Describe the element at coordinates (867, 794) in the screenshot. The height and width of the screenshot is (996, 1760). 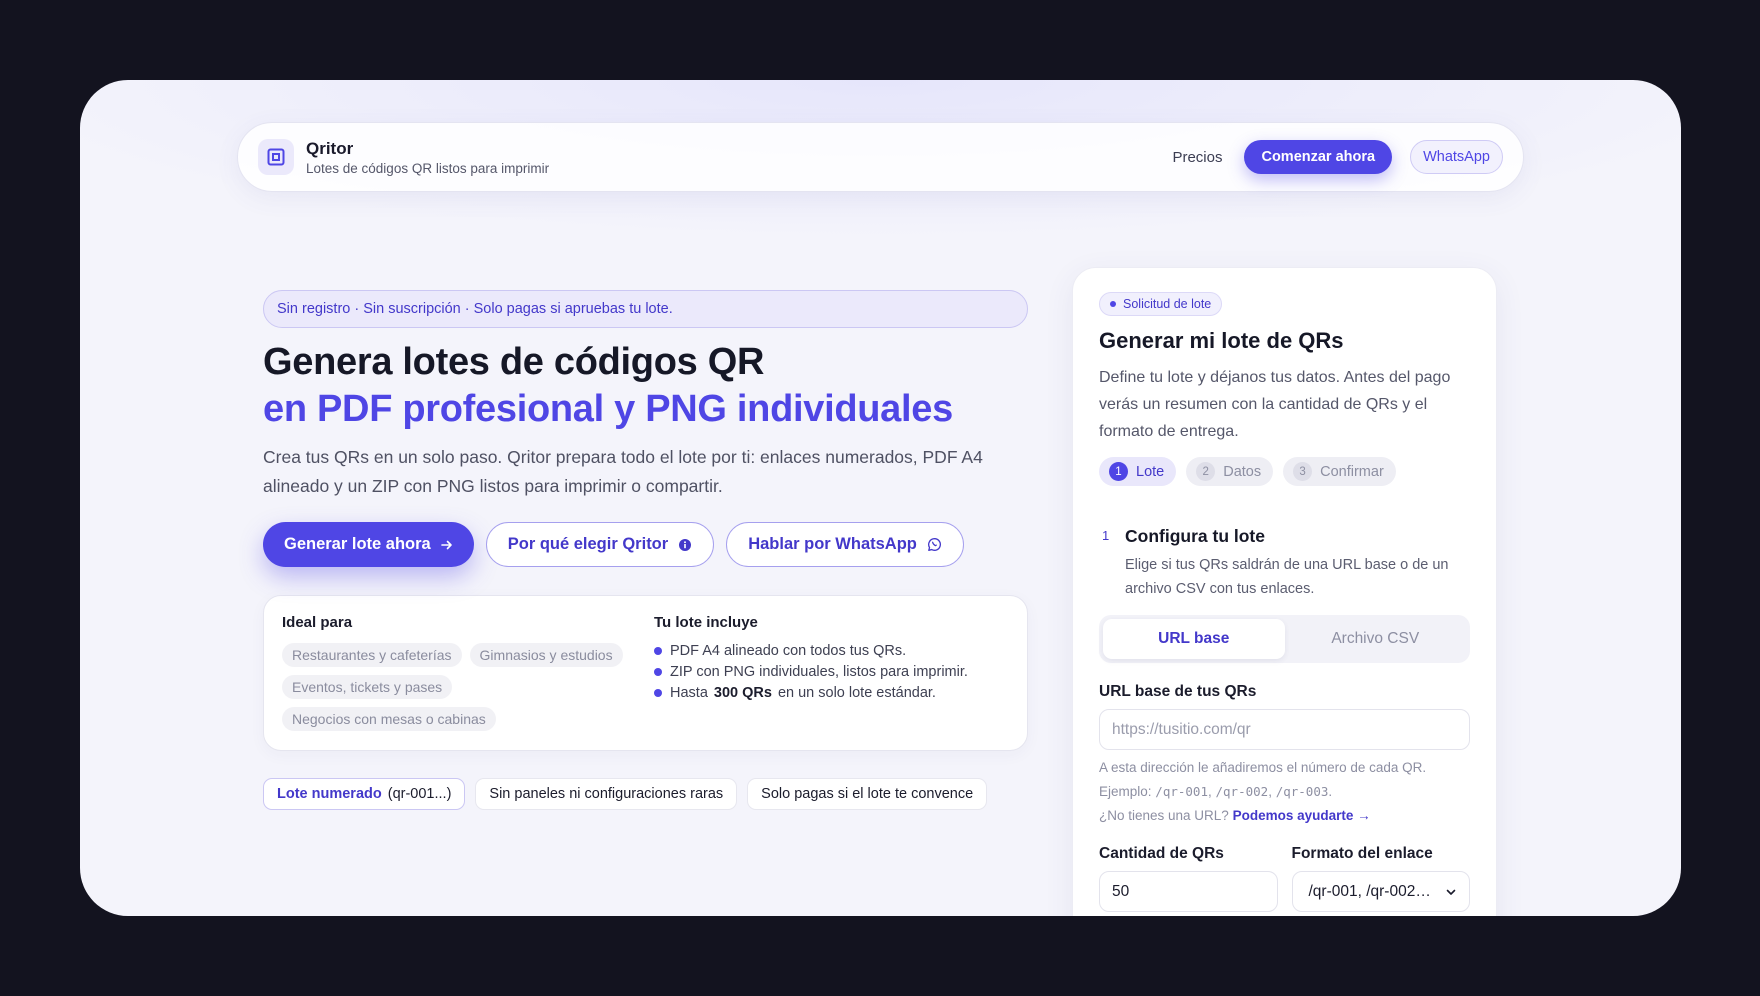
I see `tag-pay-if: Solo pagas si el lote te convence` at that location.